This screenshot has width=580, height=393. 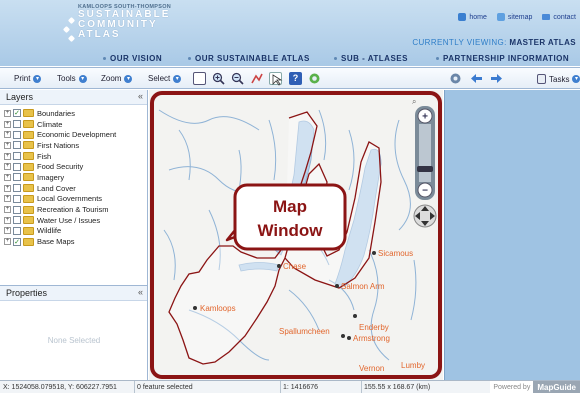 What do you see at coordinates (218, 78) in the screenshot?
I see `zoom-in-icon` at bounding box center [218, 78].